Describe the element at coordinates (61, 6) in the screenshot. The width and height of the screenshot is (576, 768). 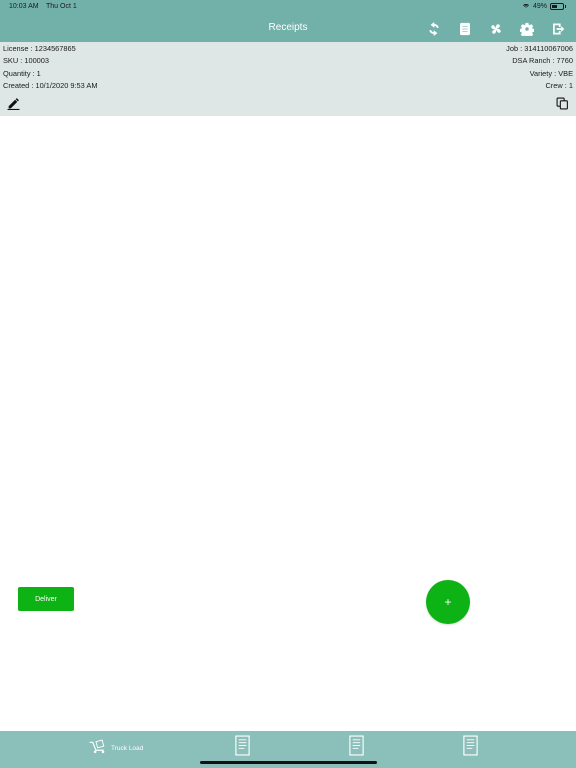
I see `status-date: Thu Oct 1` at that location.